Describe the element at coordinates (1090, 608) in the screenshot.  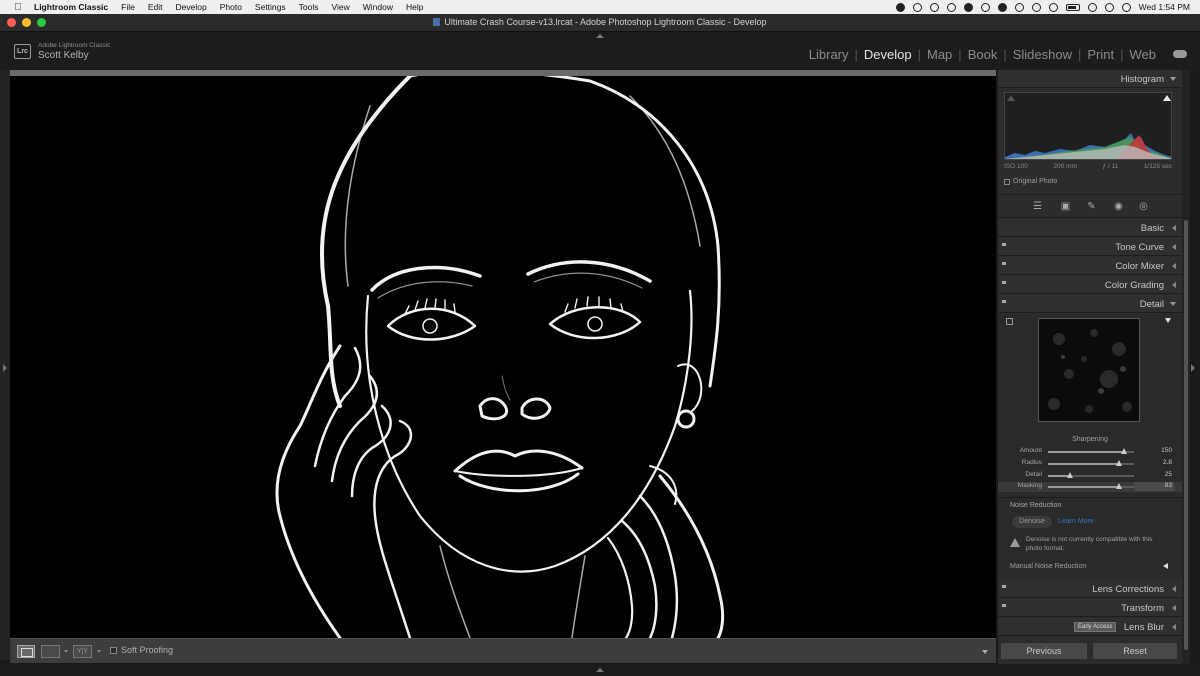
I see `transform-panel-header: Transform` at that location.